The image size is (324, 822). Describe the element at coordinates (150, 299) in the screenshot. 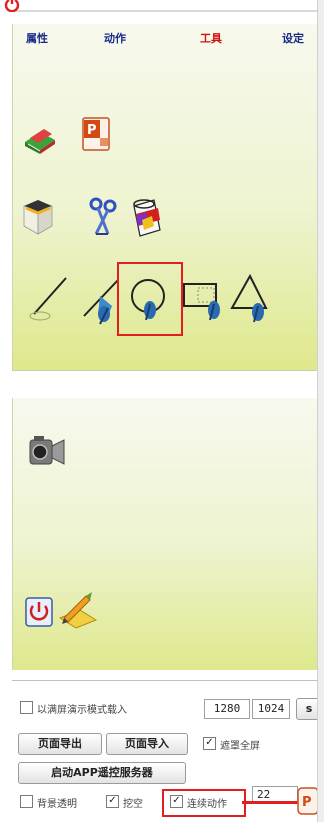

I see `selected-tool-highlight` at that location.